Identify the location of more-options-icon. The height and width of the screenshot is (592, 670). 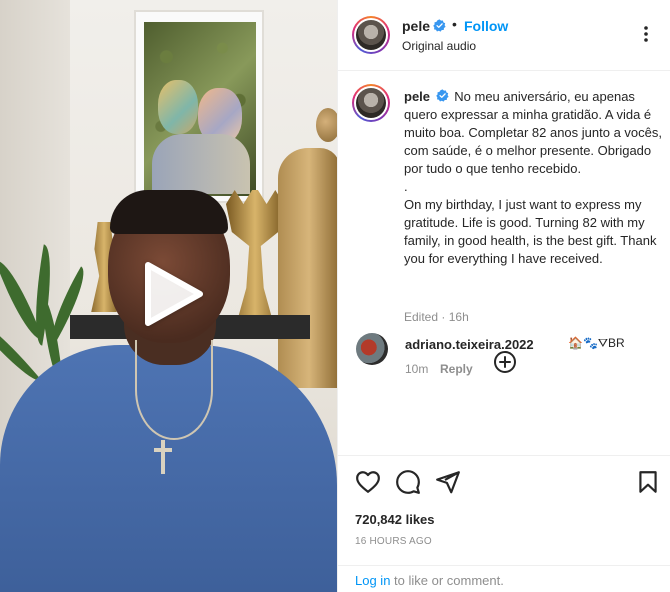
(646, 34).